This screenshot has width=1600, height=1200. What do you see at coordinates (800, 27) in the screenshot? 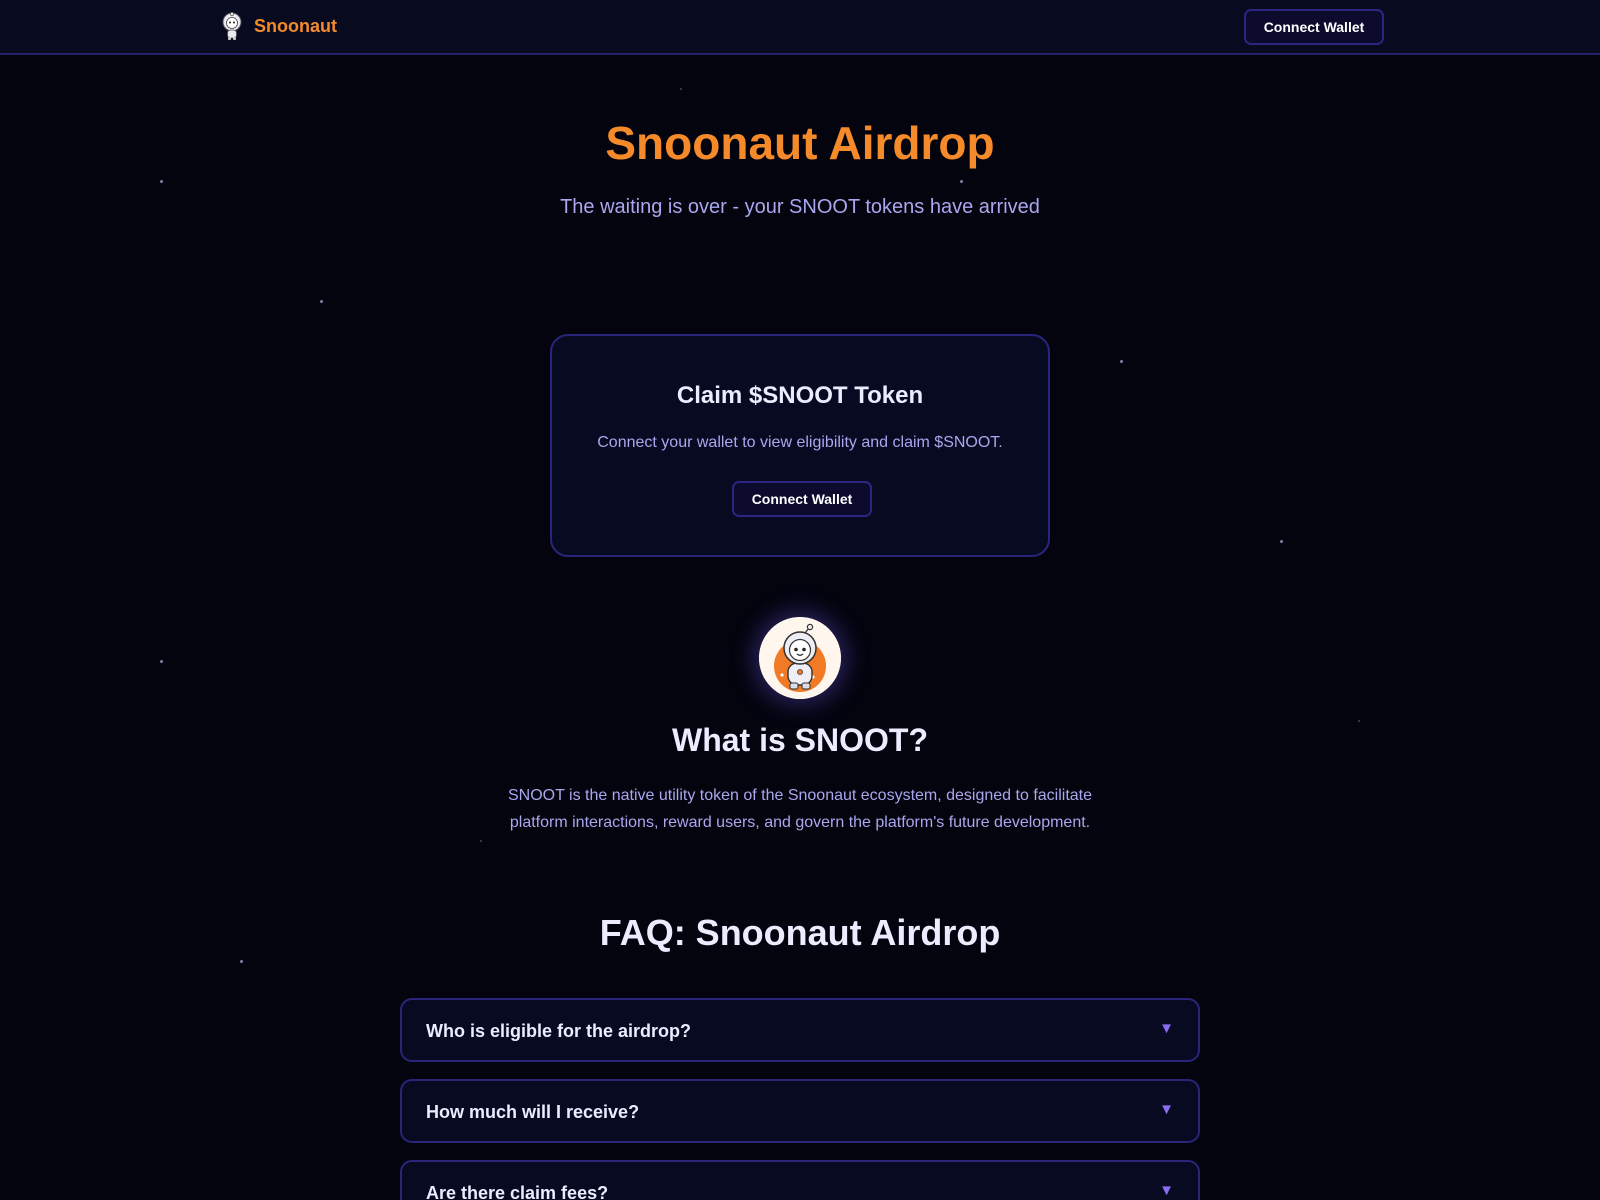
I see `top-navbar: Snoonaut Connect Wallet` at bounding box center [800, 27].